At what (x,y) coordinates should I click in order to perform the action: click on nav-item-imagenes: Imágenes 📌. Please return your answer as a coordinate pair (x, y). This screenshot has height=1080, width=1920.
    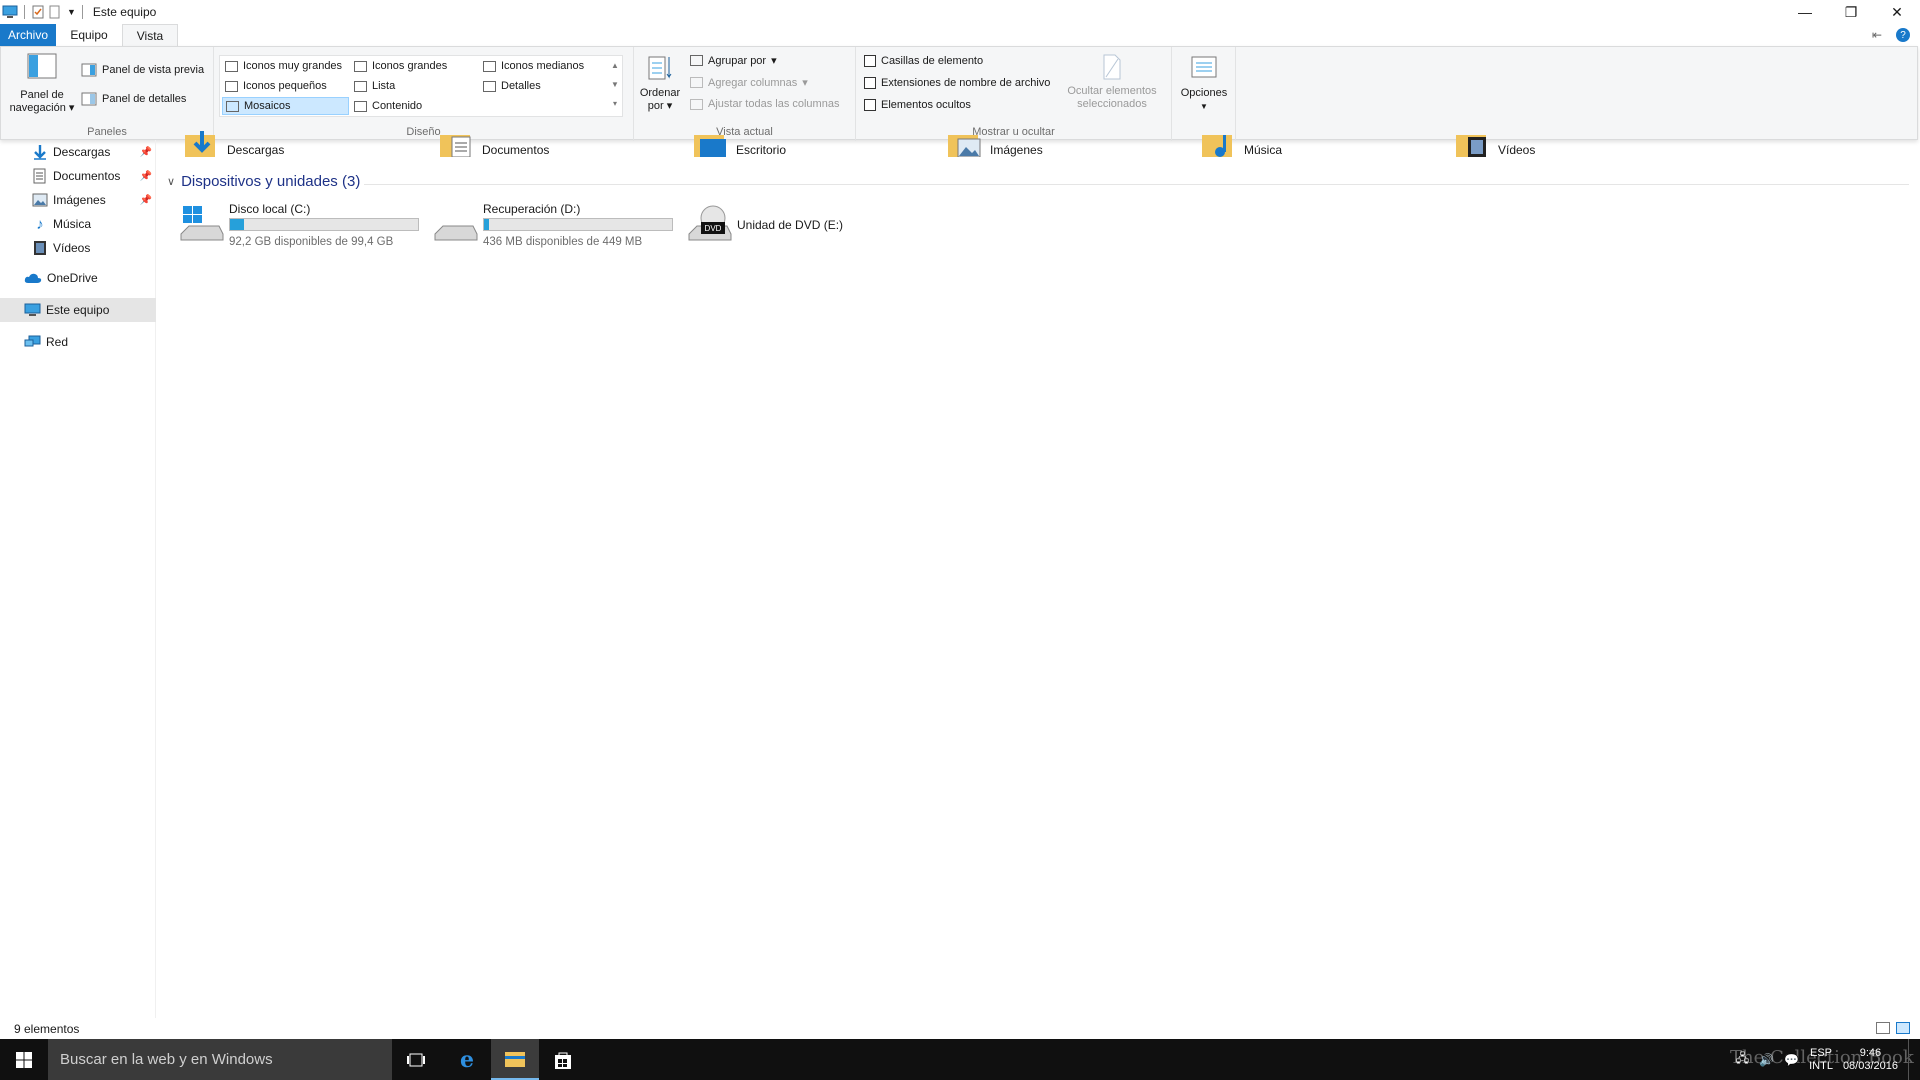
    Looking at the image, I should click on (78, 200).